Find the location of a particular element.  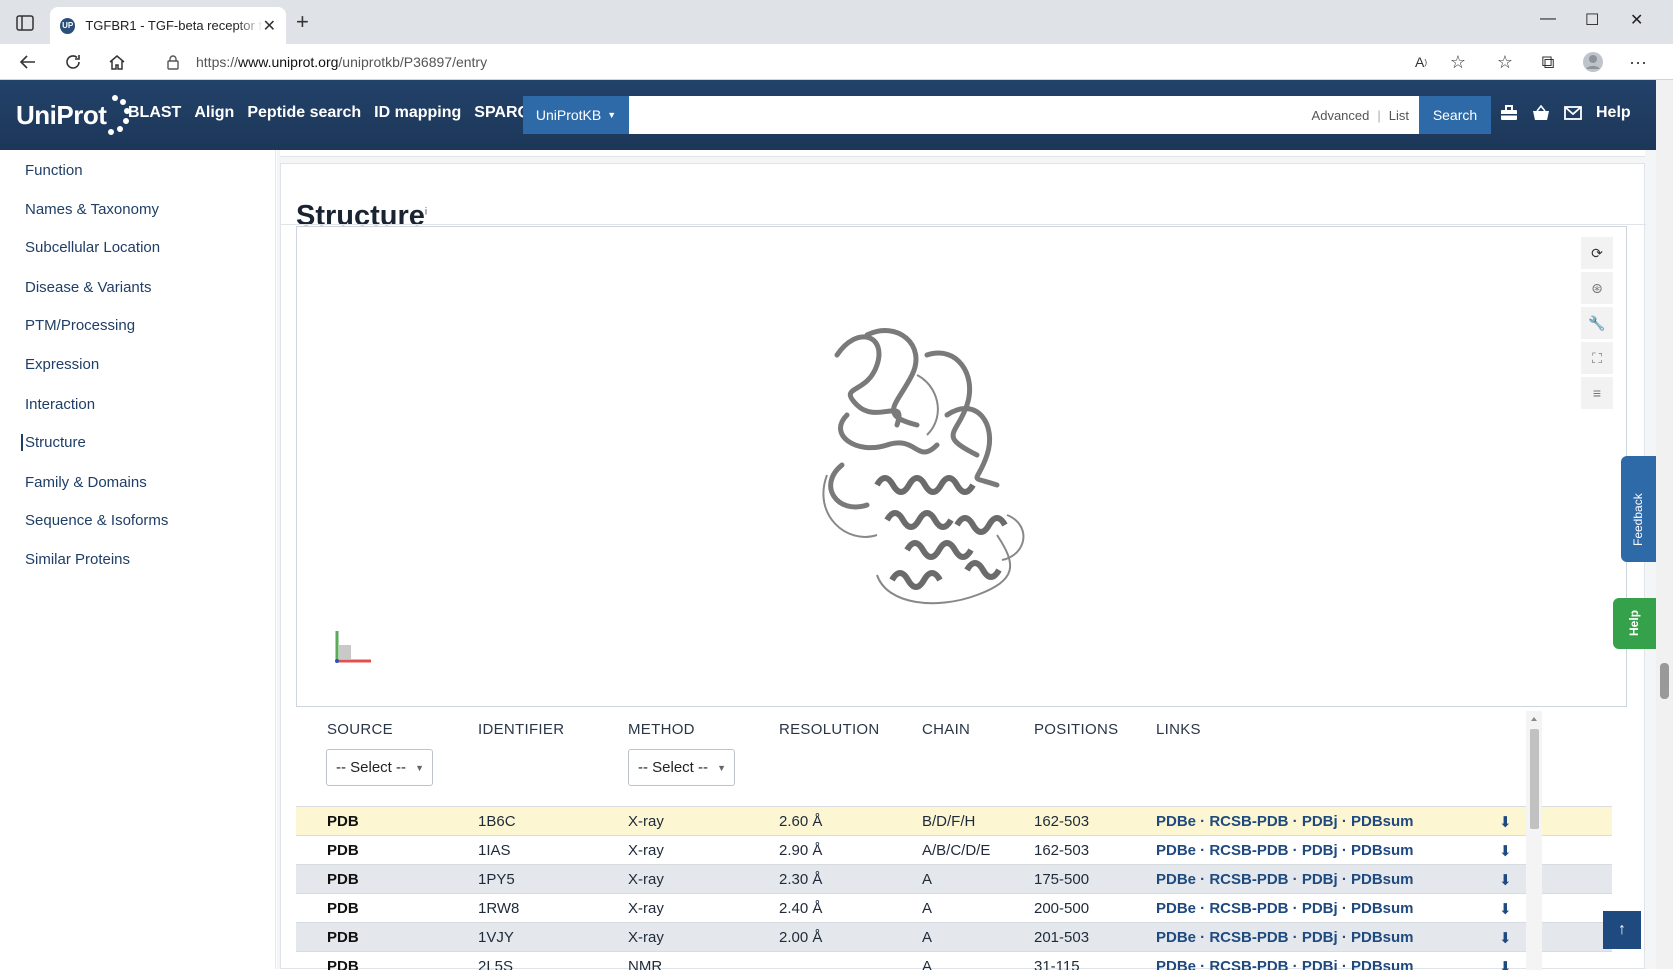

cell-chain: A/B/C/D/E is located at coordinates (956, 850).